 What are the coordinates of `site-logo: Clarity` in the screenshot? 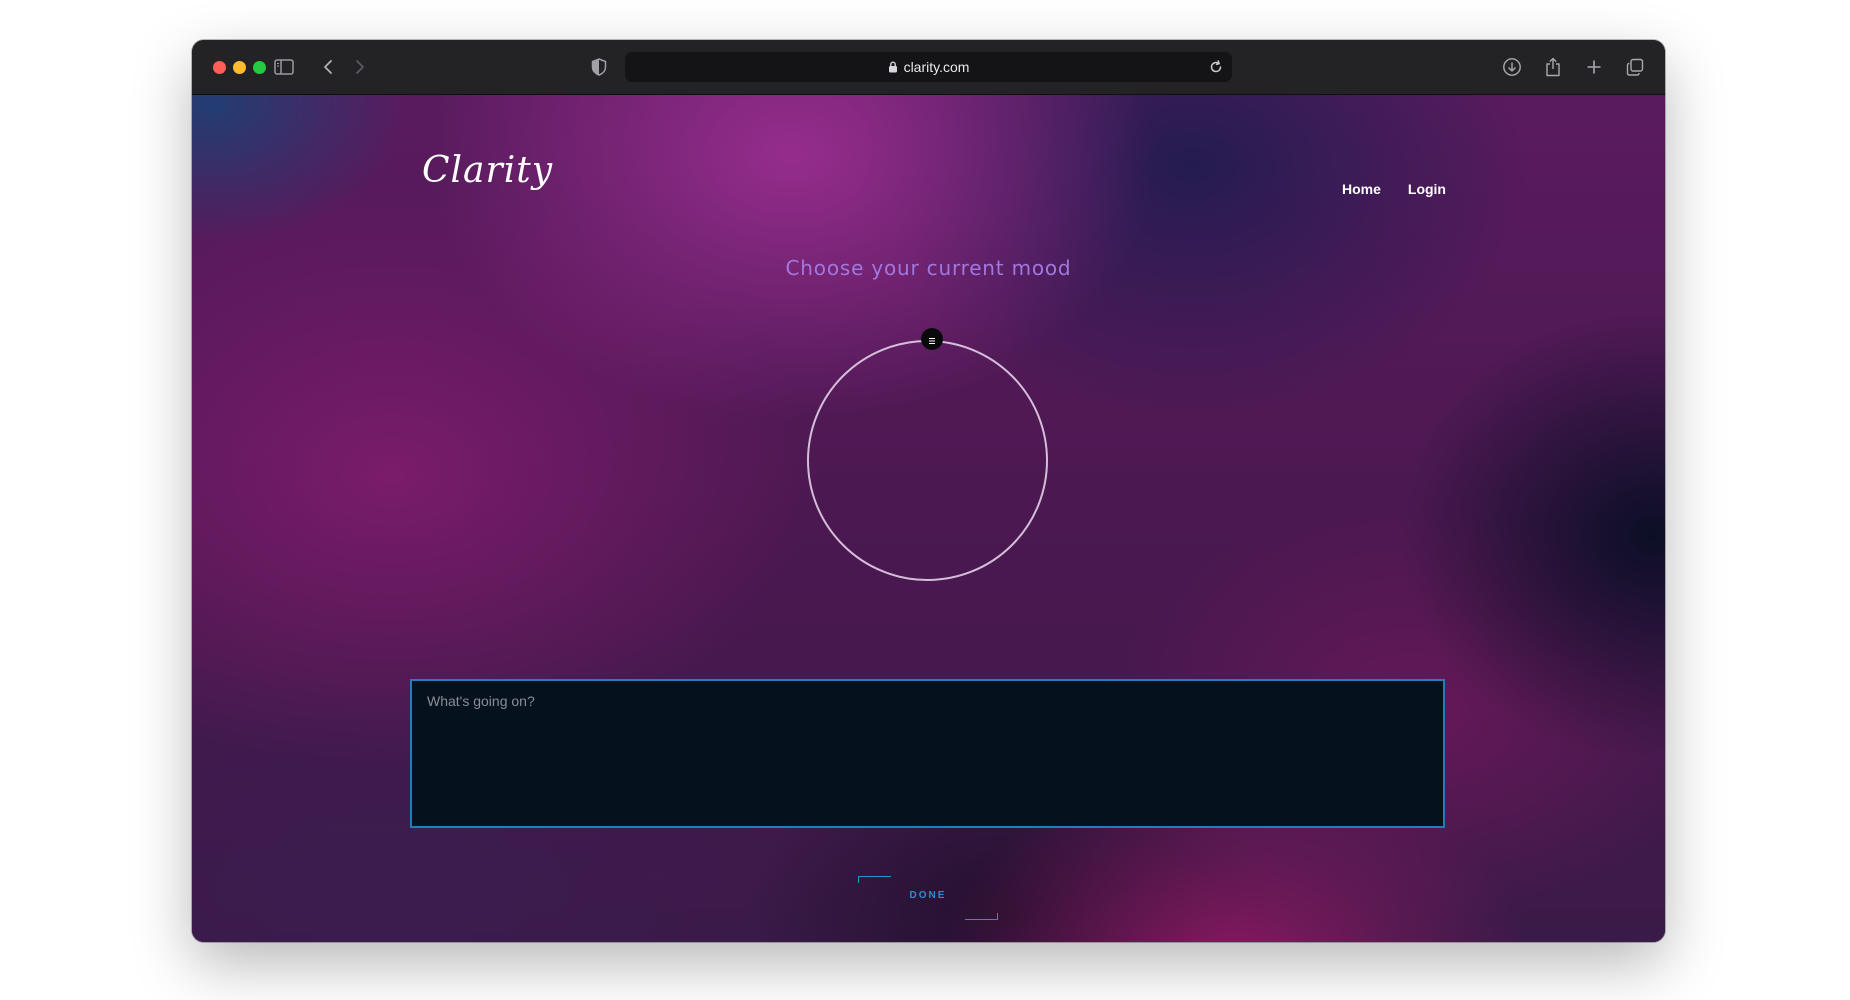 It's located at (487, 170).